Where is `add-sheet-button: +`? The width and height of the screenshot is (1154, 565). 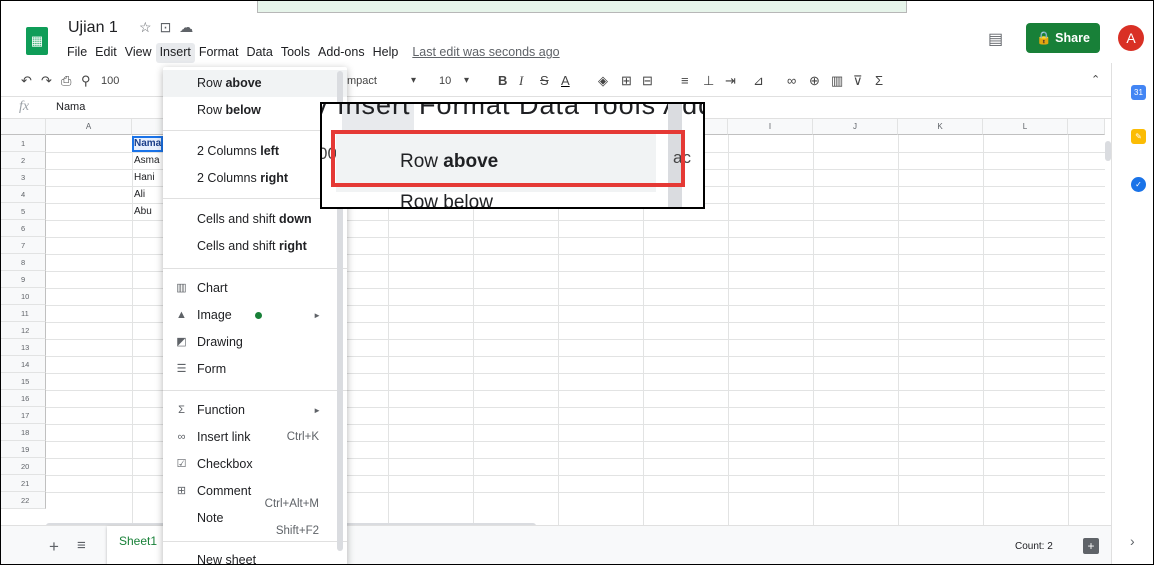
add-sheet-button: + is located at coordinates (54, 547).